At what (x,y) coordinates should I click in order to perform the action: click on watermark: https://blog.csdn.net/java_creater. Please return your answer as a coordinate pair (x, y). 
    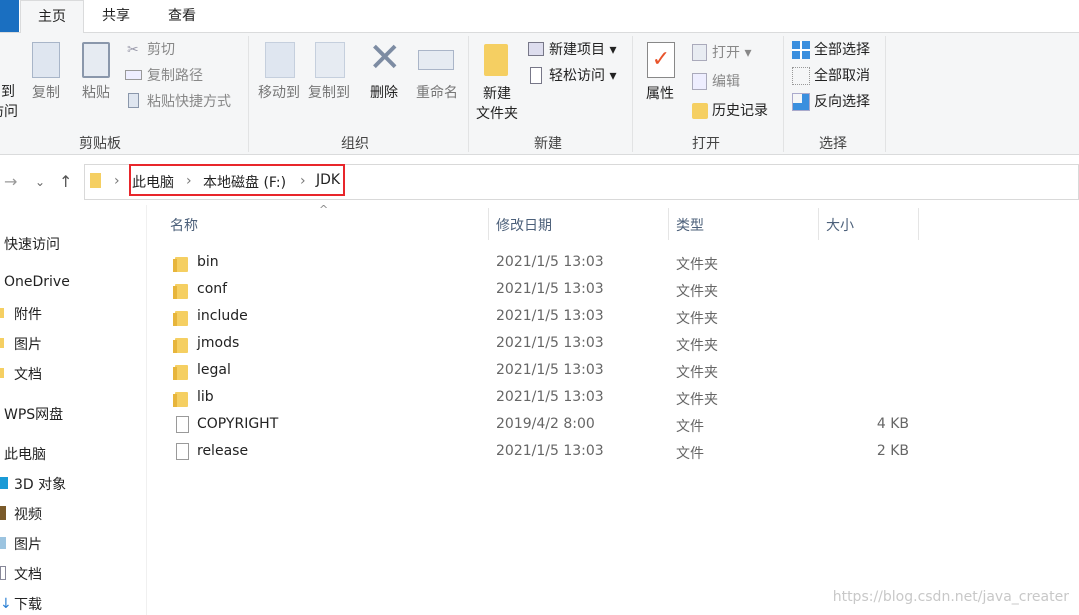
    Looking at the image, I should click on (950, 597).